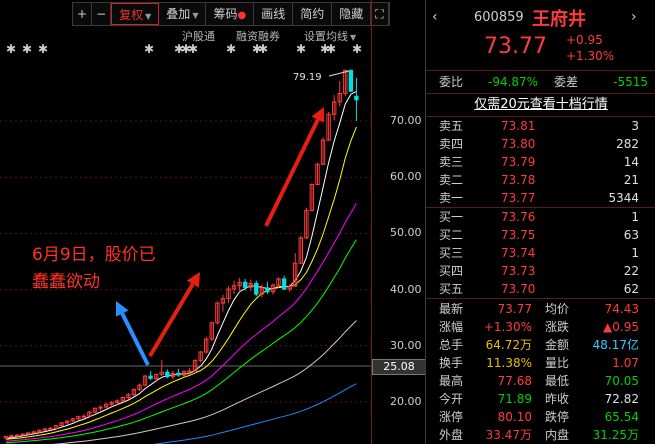  I want to click on order-book-row: 卖四 73.80 282, so click(540, 144).